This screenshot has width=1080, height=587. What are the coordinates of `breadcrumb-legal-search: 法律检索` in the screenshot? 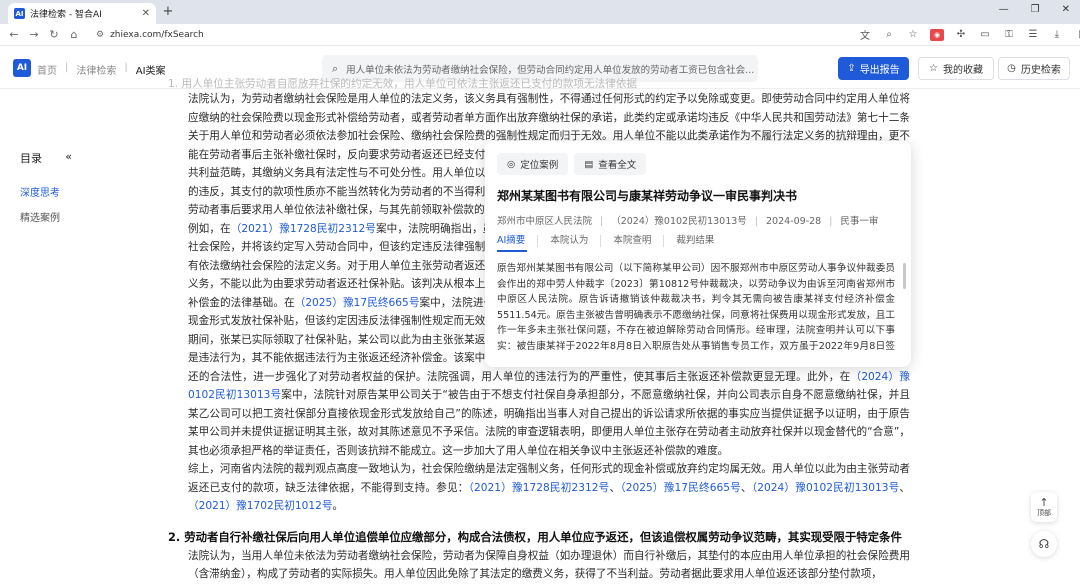 It's located at (96, 69).